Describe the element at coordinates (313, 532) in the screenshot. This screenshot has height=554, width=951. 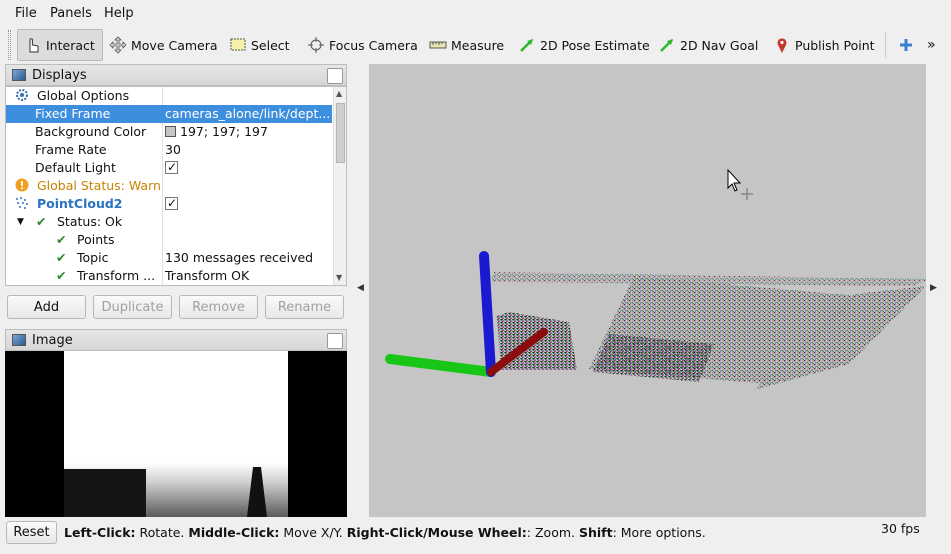
I see `help-text: Move X/Y.` at that location.